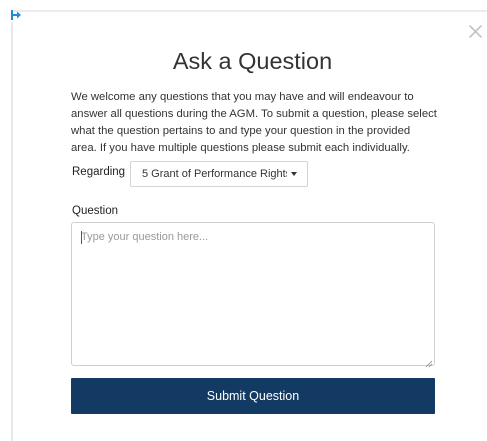  I want to click on regarding-dropdown: 5 Grant of Performance Rights, so click(219, 174).